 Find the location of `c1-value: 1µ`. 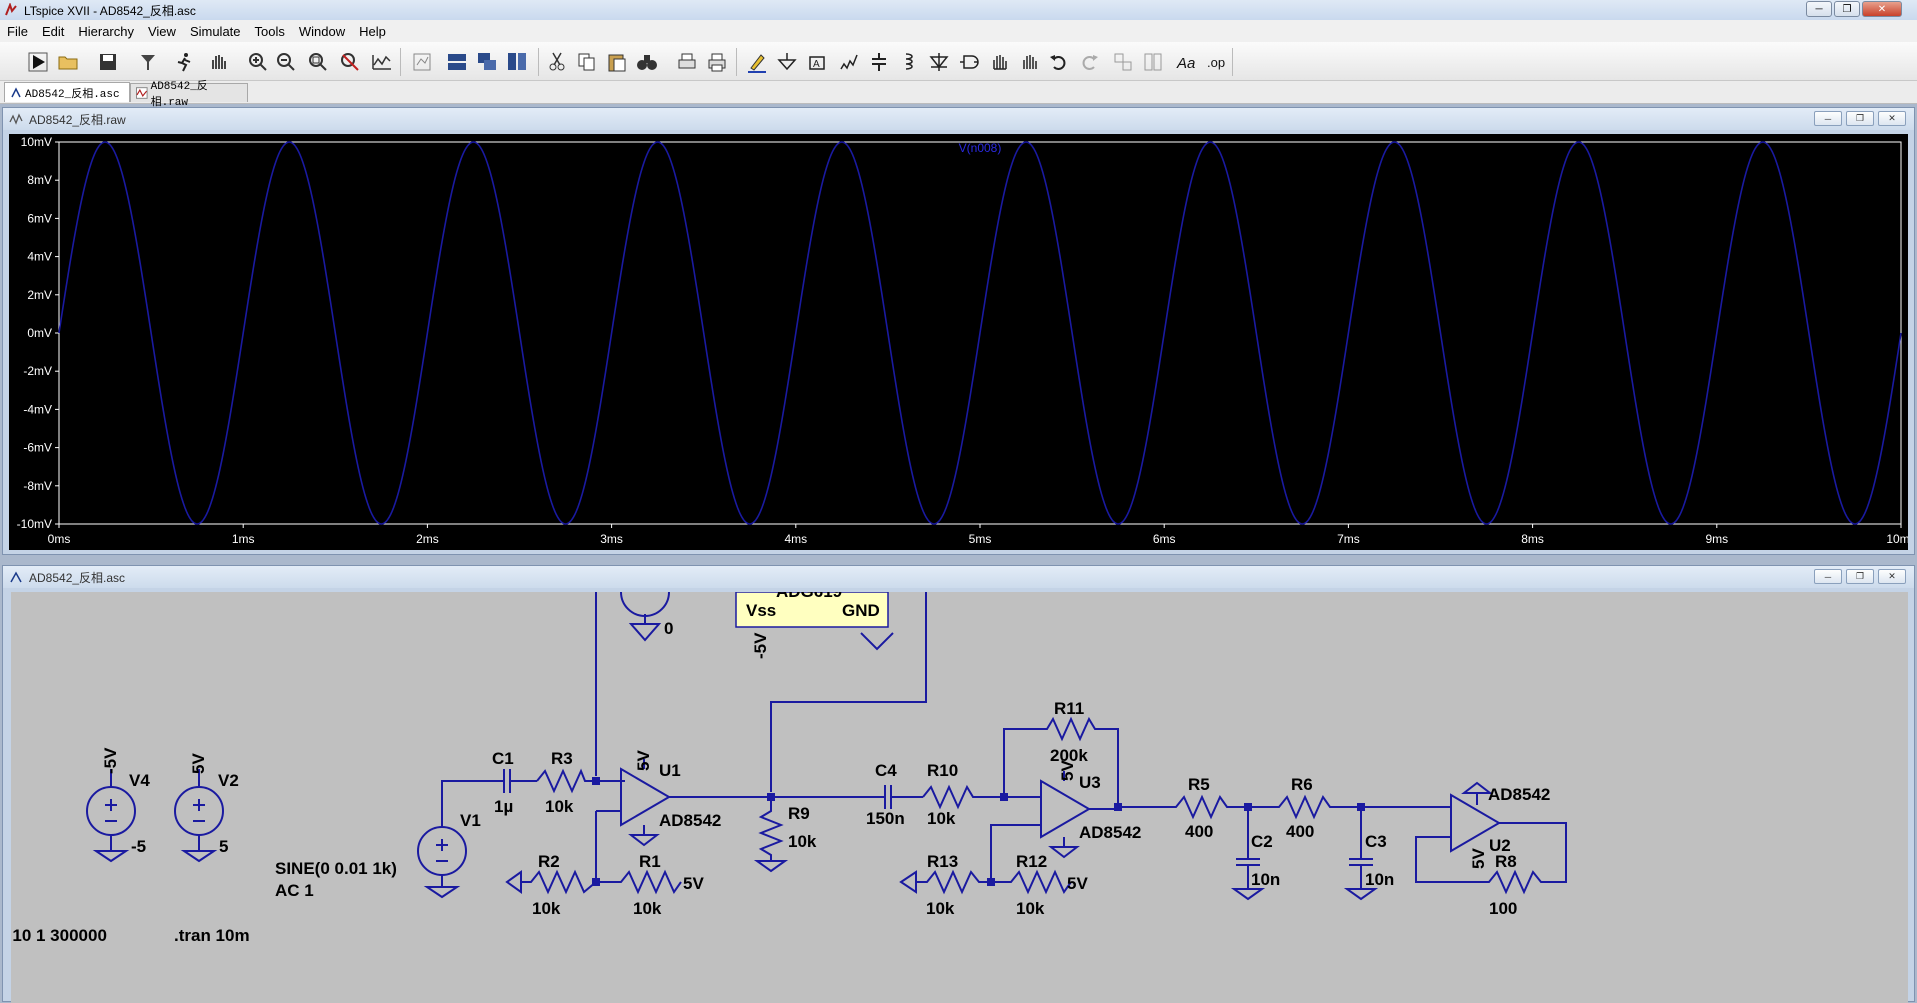

c1-value: 1µ is located at coordinates (503, 806).